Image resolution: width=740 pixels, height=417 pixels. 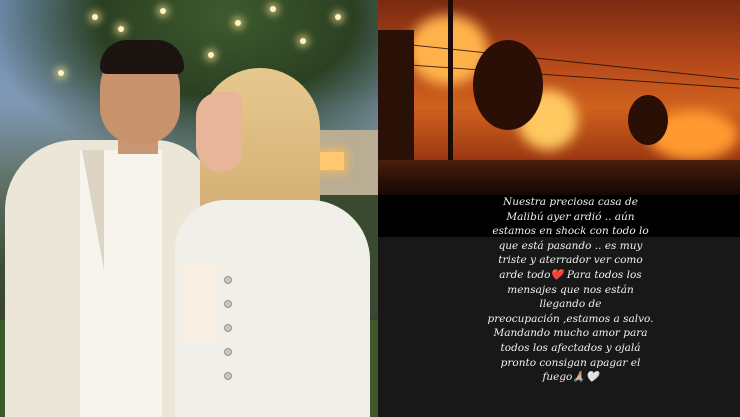 What do you see at coordinates (200, 302) in the screenshot?
I see `woman-lace-top` at bounding box center [200, 302].